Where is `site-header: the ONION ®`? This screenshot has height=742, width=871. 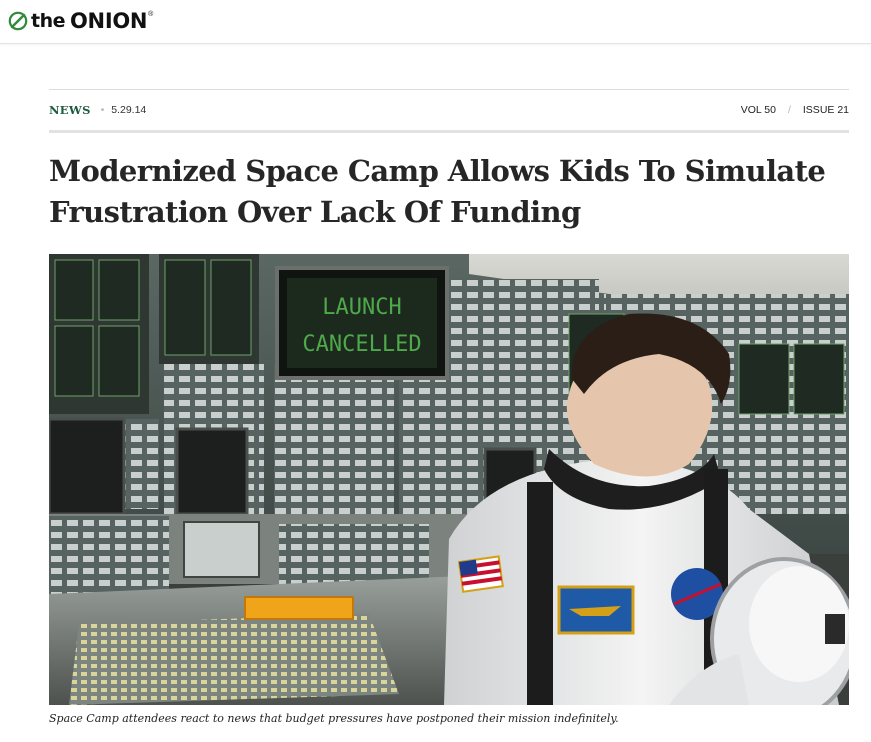 site-header: the ONION ® is located at coordinates (435, 22).